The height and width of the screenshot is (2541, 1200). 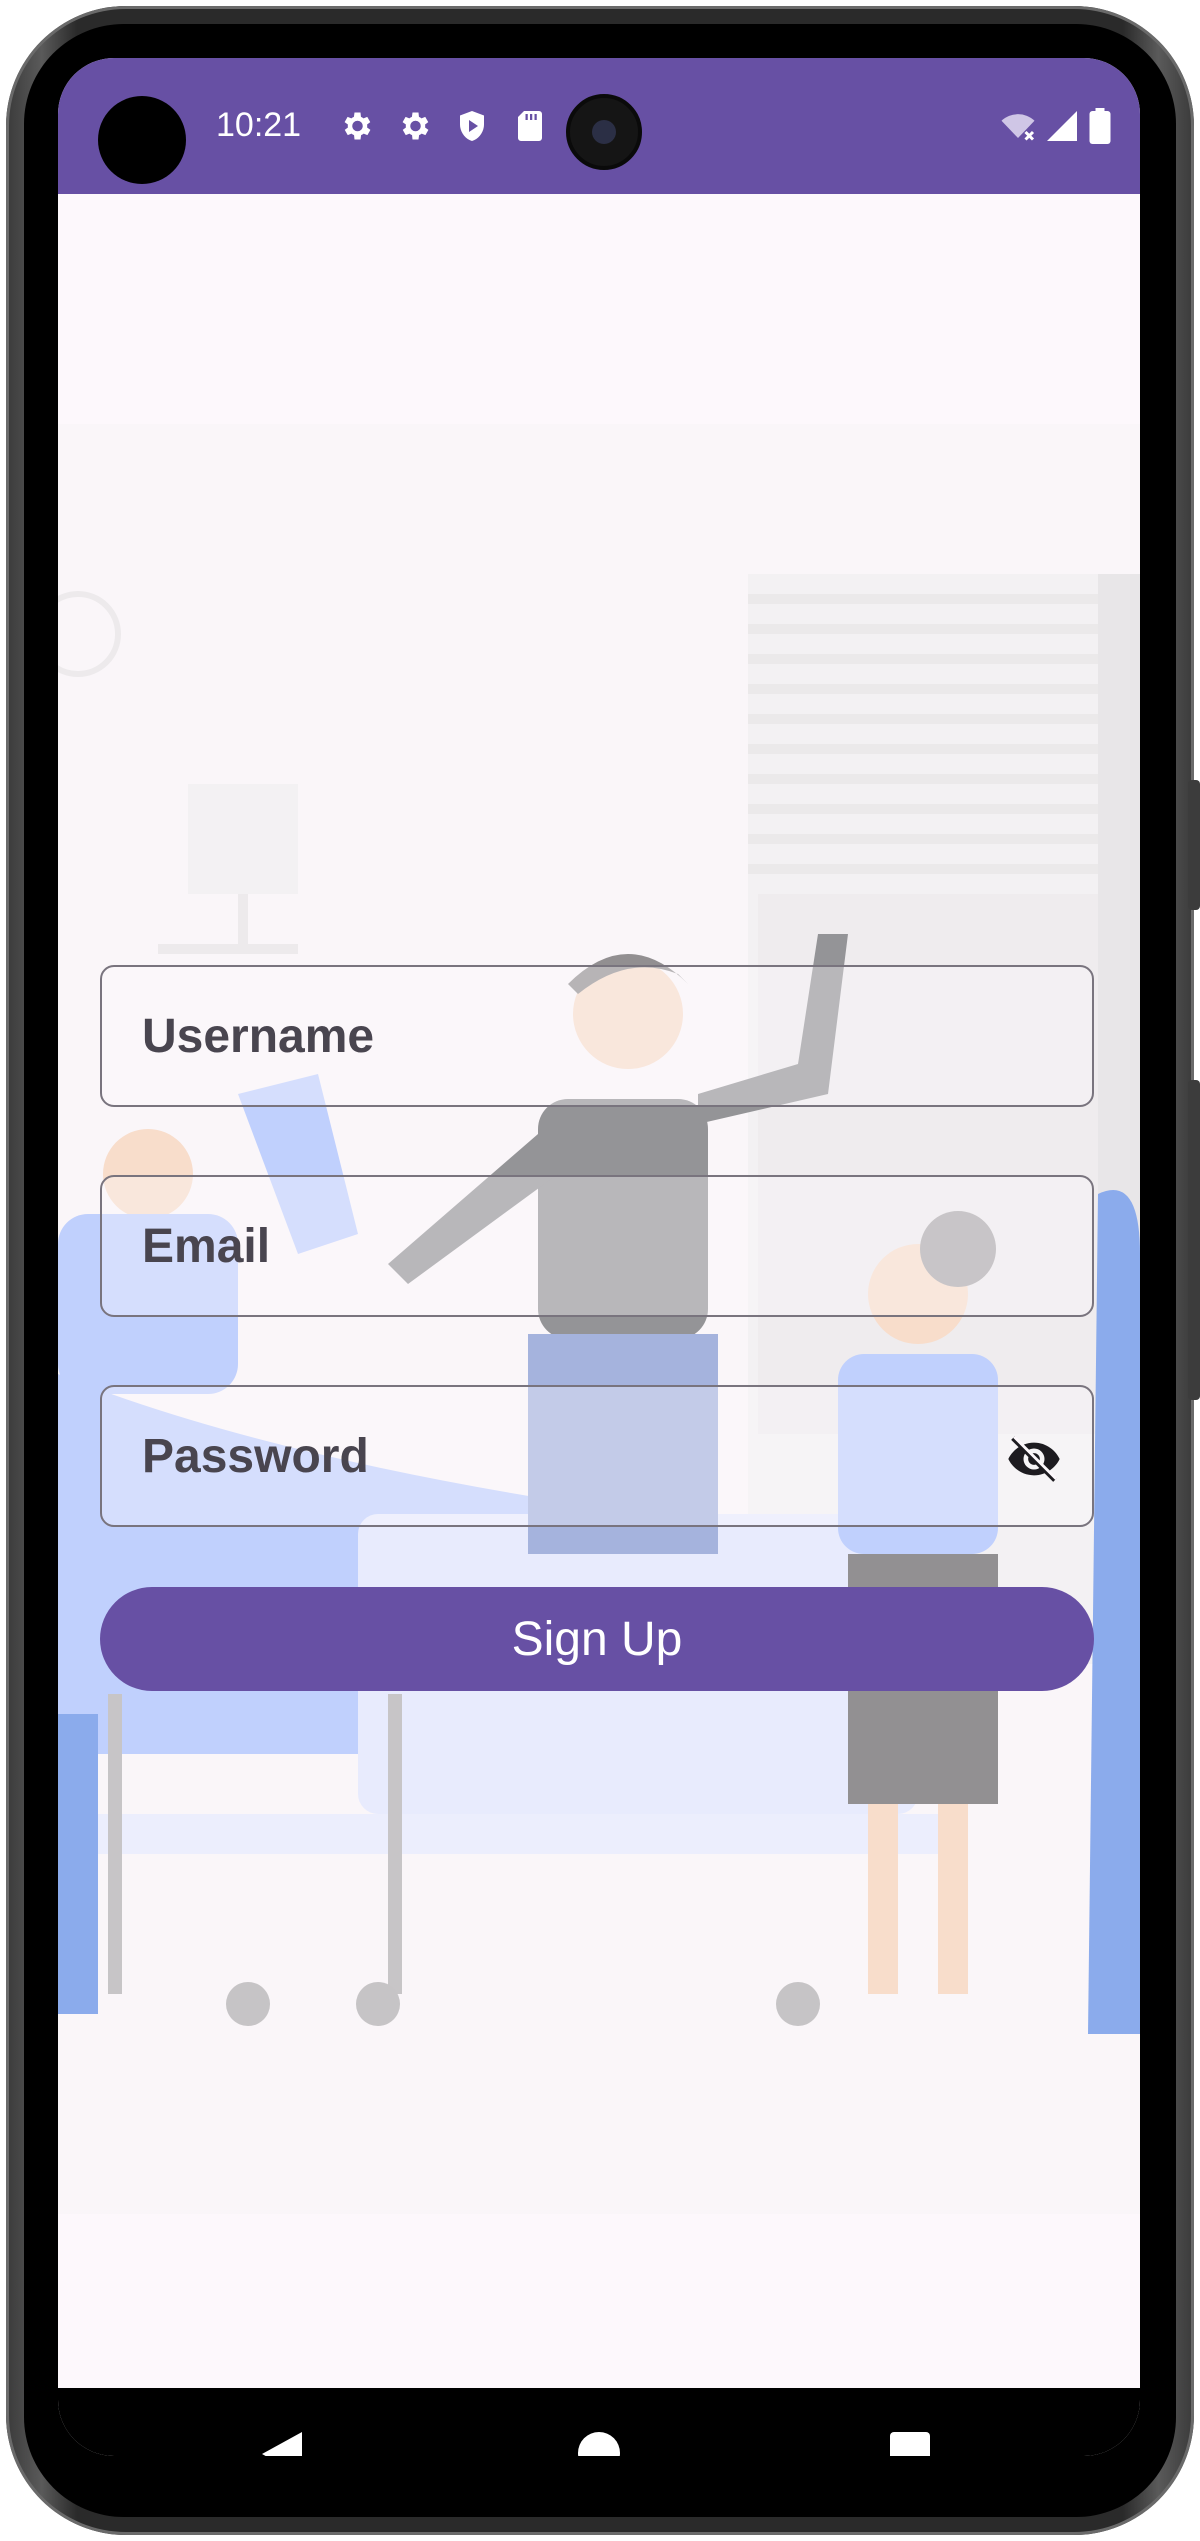 What do you see at coordinates (530, 126) in the screenshot?
I see `sd-card-icon` at bounding box center [530, 126].